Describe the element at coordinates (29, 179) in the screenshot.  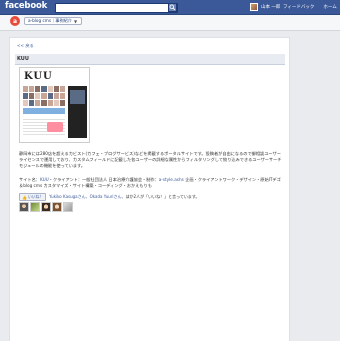
I see `meta-prefix: サイト名：` at that location.